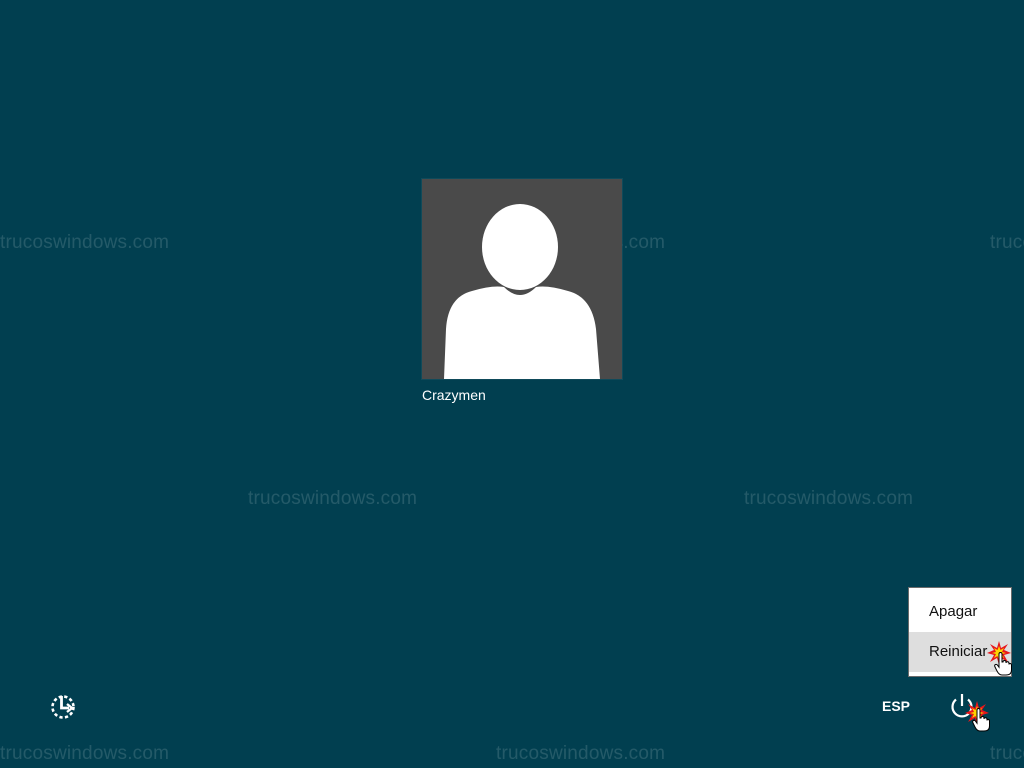 This screenshot has width=1024, height=768. I want to click on user-avatar-tile, so click(522, 279).